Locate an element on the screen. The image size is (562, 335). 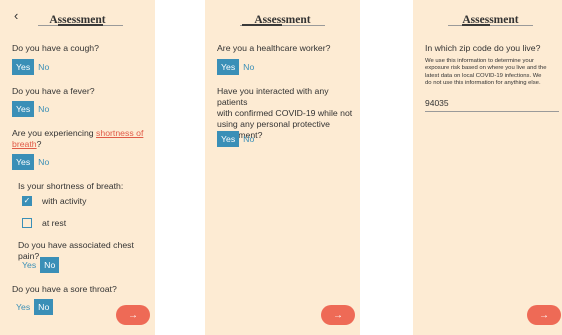
throat-yes-no: Yes No is located at coordinates (33, 307).